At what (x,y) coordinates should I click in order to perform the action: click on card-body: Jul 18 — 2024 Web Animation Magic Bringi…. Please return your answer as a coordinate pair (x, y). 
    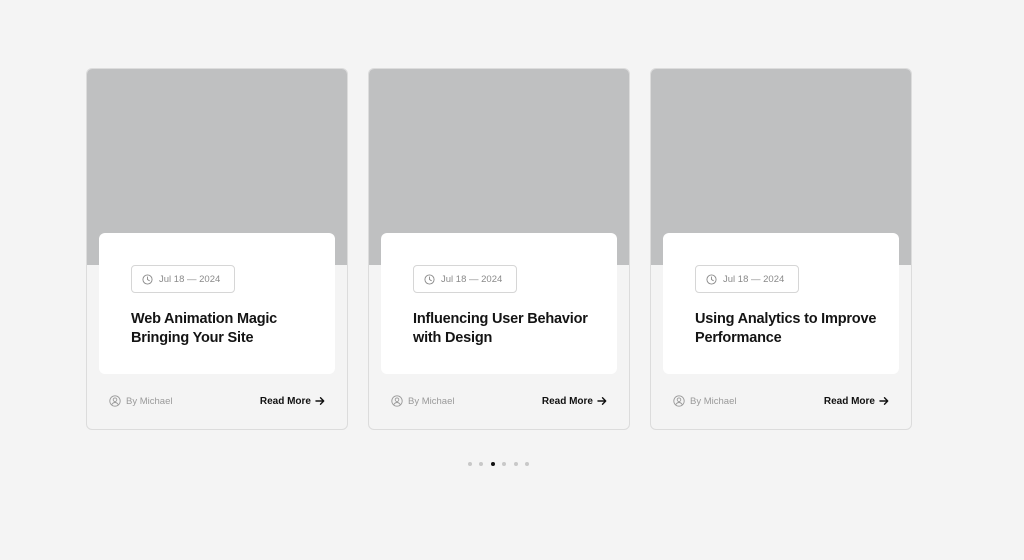
    Looking at the image, I should click on (217, 303).